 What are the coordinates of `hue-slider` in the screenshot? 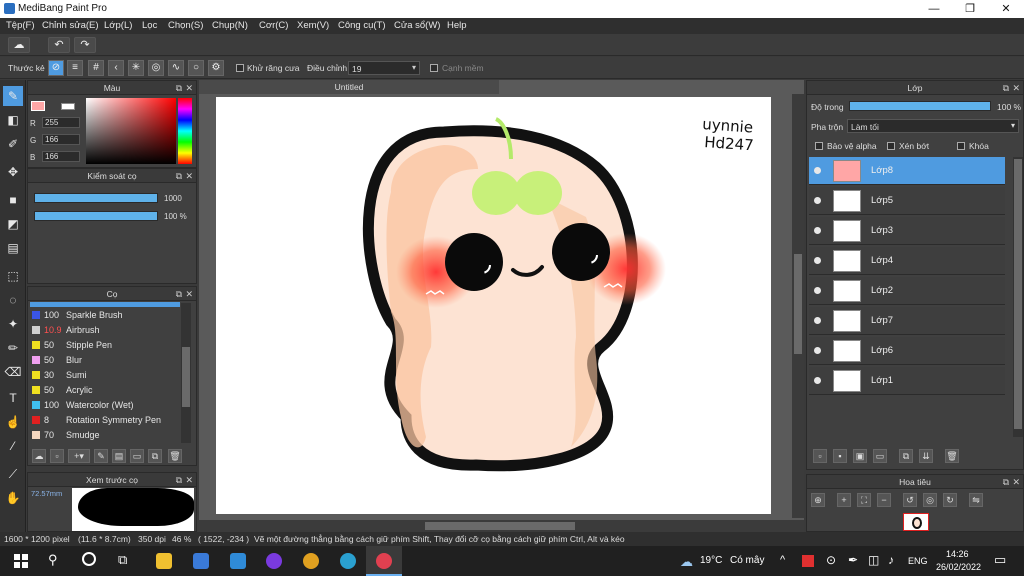 It's located at (185, 131).